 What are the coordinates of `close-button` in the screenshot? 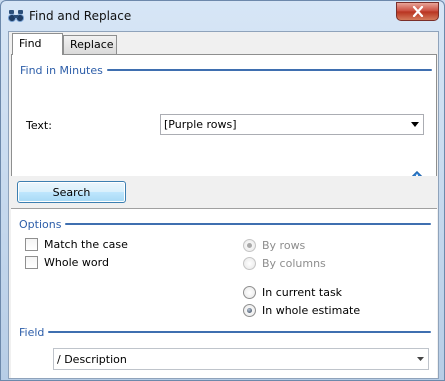 It's located at (417, 11).